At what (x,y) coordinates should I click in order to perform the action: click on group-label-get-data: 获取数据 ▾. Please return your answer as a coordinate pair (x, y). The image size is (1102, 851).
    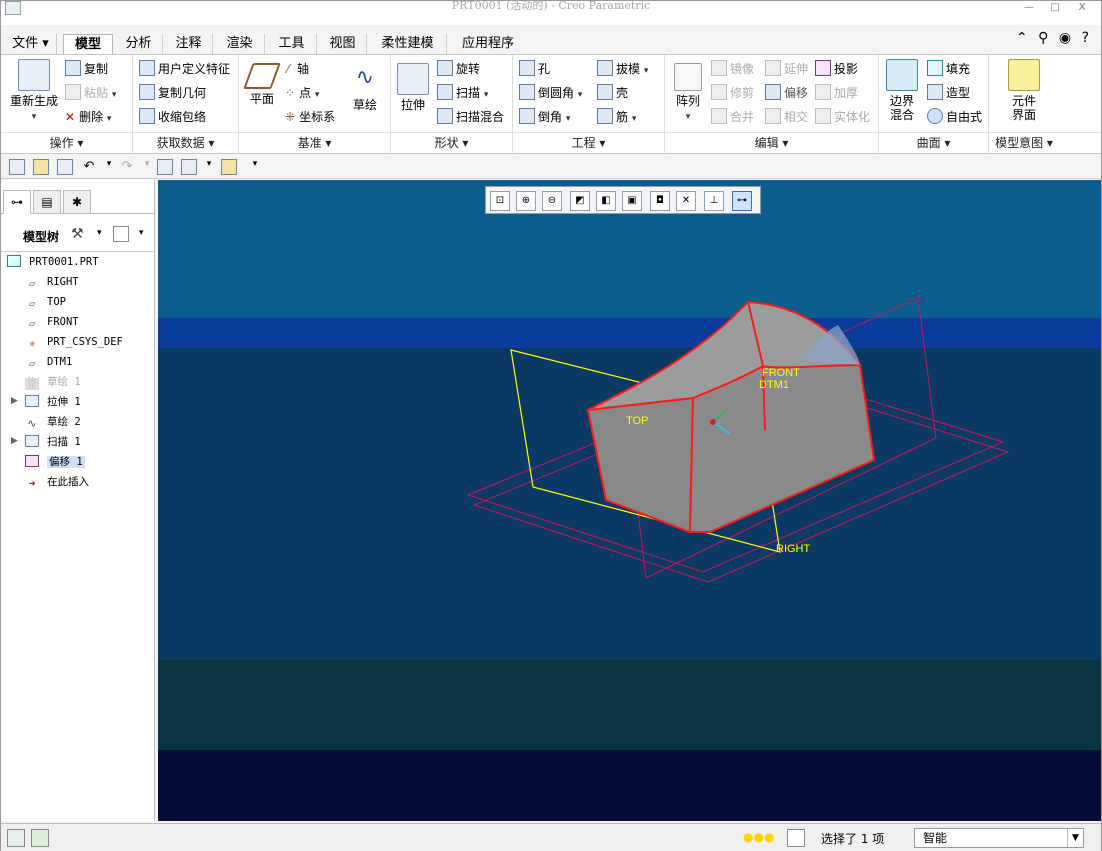
    Looking at the image, I should click on (185, 142).